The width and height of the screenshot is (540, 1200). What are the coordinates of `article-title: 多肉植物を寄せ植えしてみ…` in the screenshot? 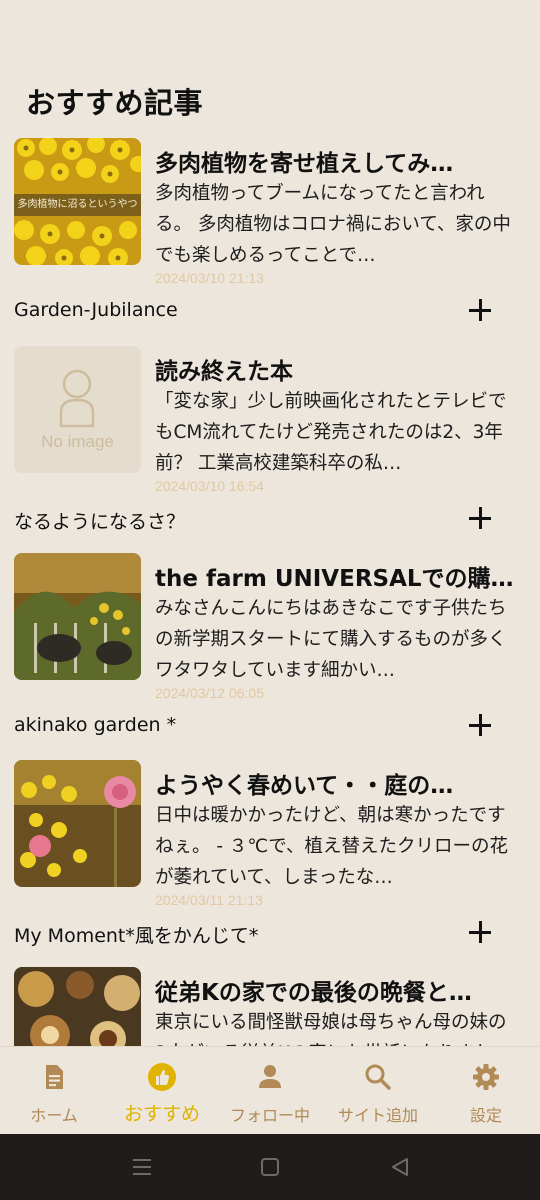 It's located at (335, 161).